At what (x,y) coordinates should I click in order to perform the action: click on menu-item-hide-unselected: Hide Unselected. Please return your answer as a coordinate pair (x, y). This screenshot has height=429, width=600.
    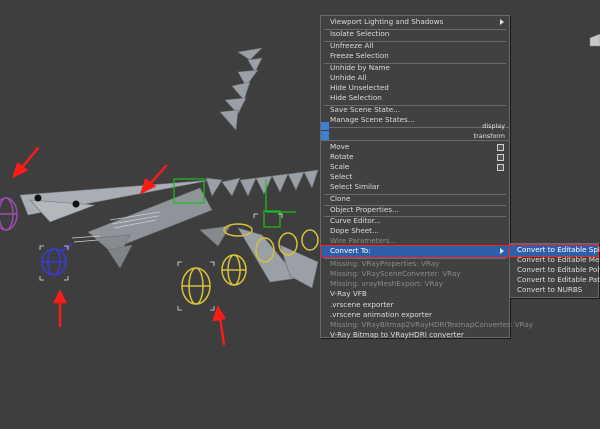
    Looking at the image, I should click on (415, 88).